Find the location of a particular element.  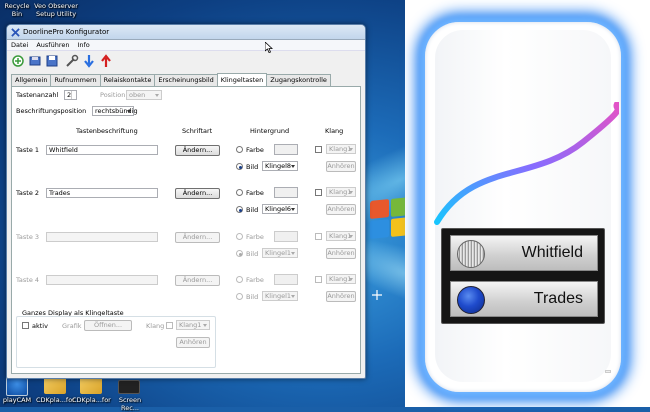

aktiv-label: aktiv is located at coordinates (40, 326).